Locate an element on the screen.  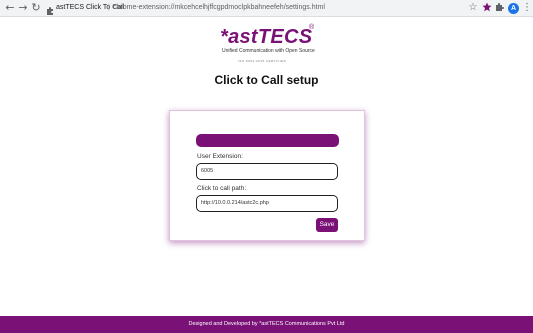
registered-mark: ® is located at coordinates (312, 27).